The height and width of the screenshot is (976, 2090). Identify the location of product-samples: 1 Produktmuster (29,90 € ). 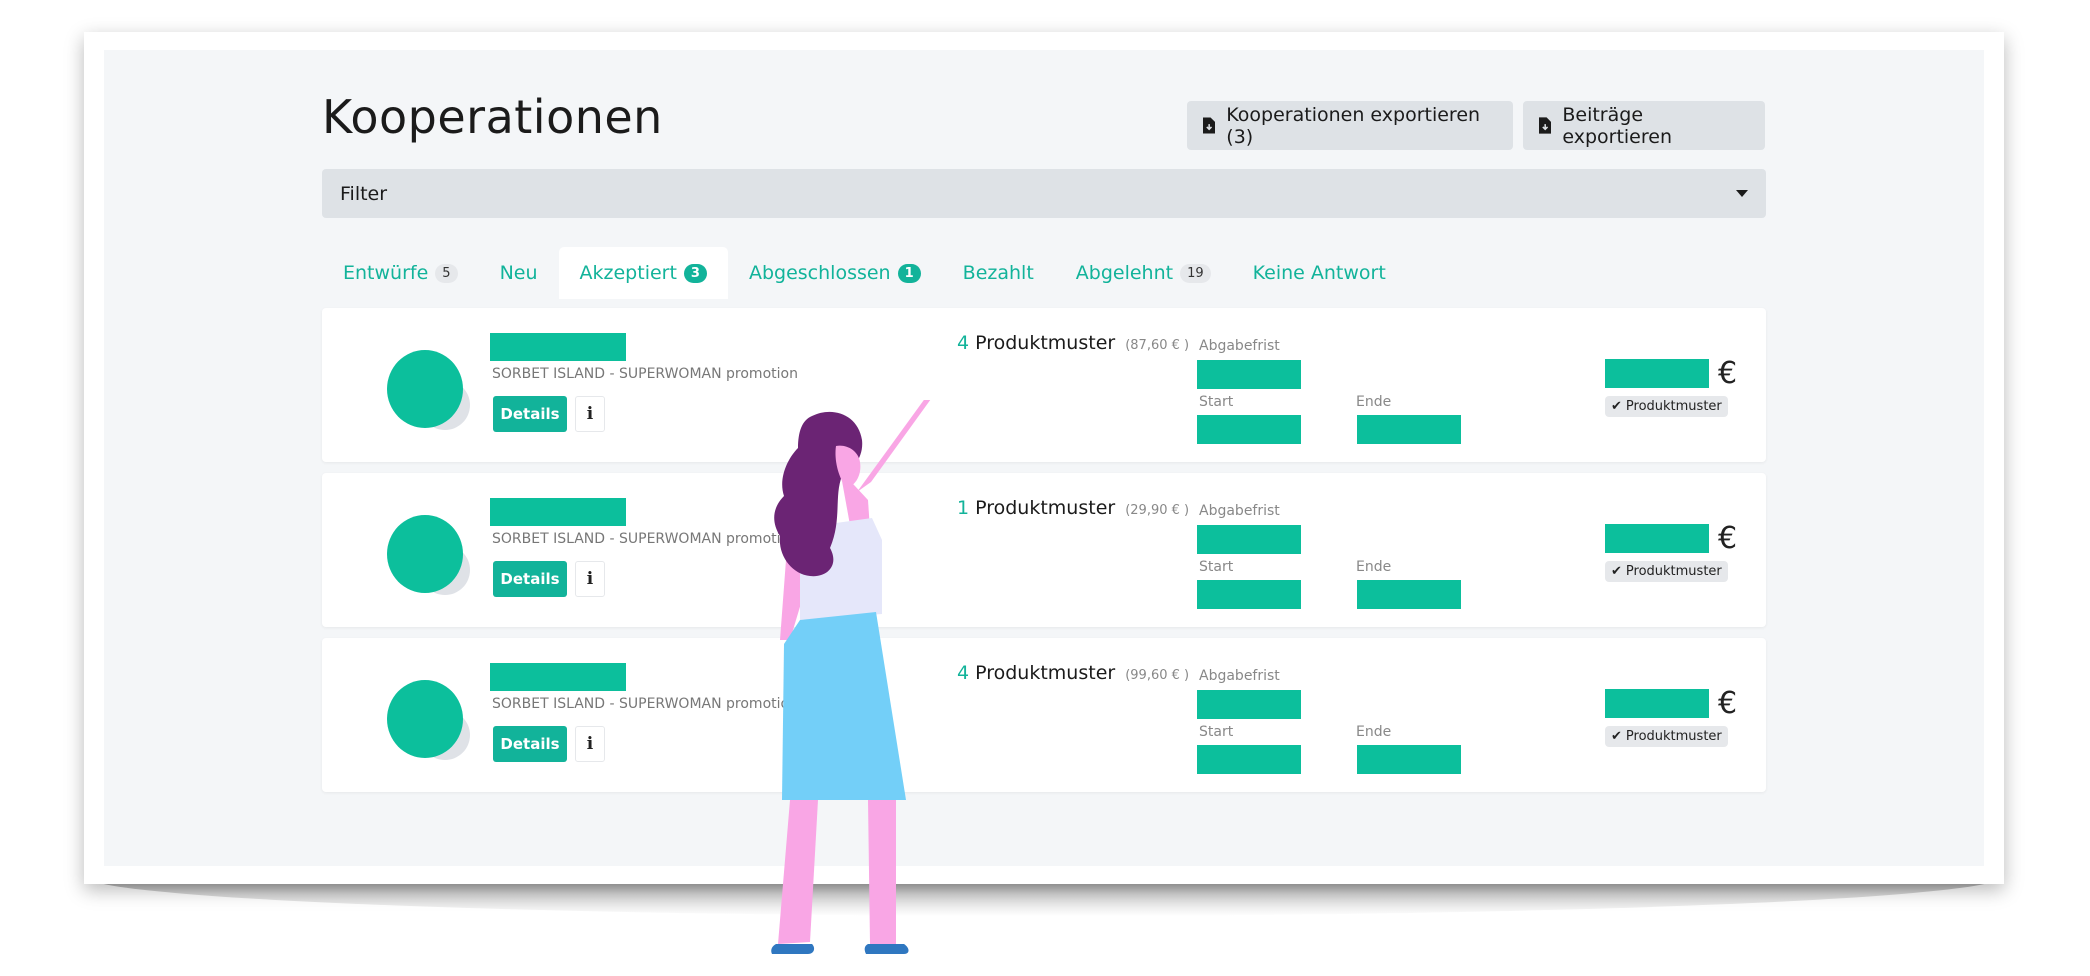
(1073, 508).